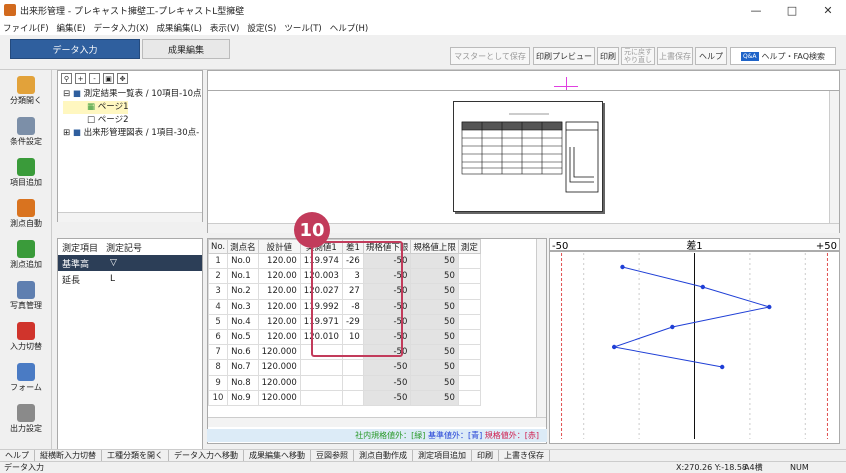 This screenshot has width=846, height=473. What do you see at coordinates (383, 455) in the screenshot?
I see `function-button: 測点自動作成` at bounding box center [383, 455].